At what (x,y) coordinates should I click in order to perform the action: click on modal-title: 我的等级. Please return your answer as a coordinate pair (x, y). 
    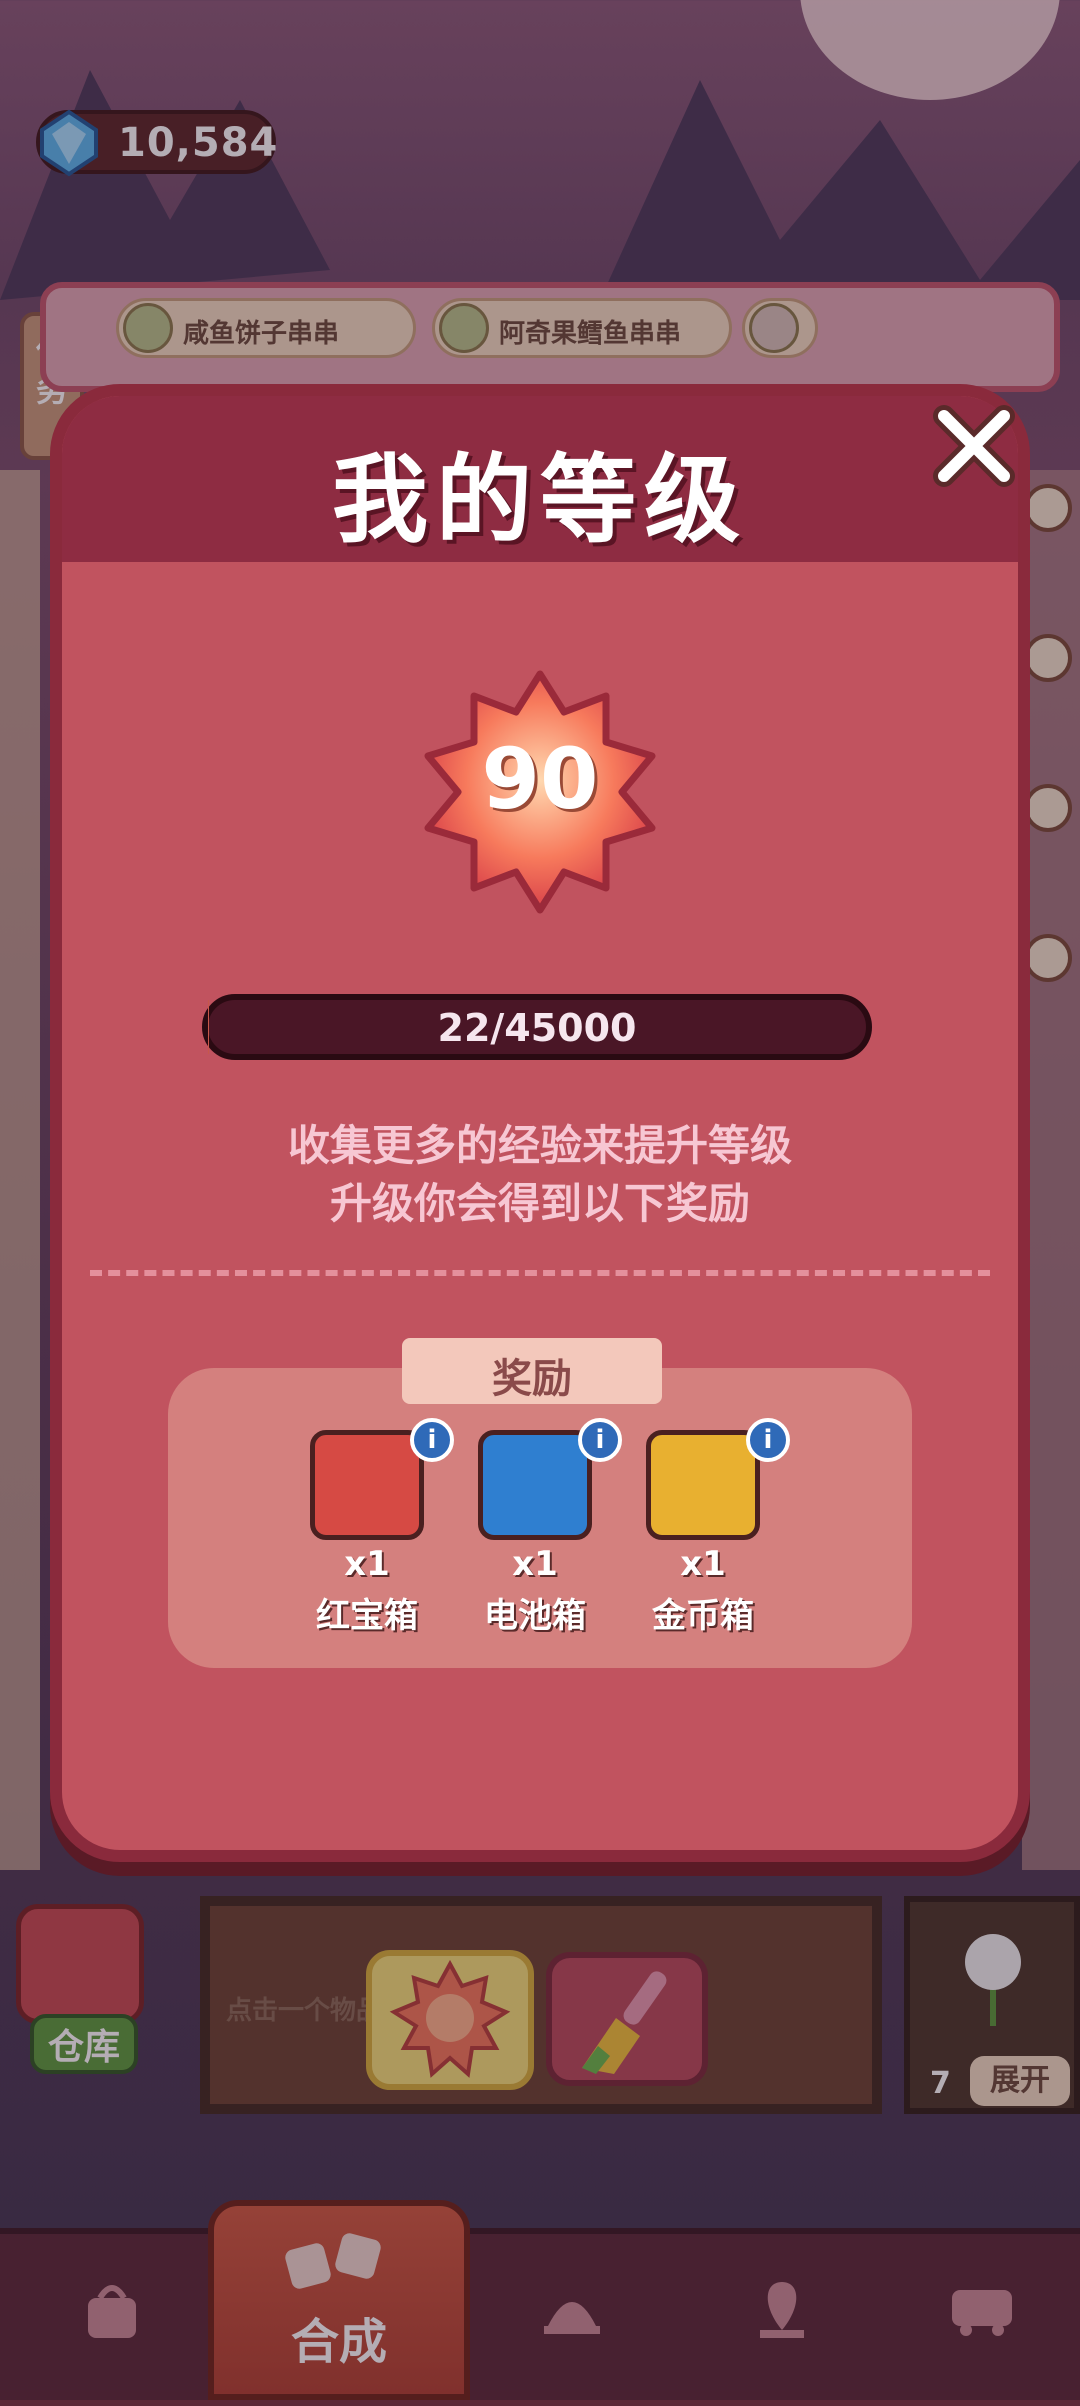
    Looking at the image, I should click on (540, 491).